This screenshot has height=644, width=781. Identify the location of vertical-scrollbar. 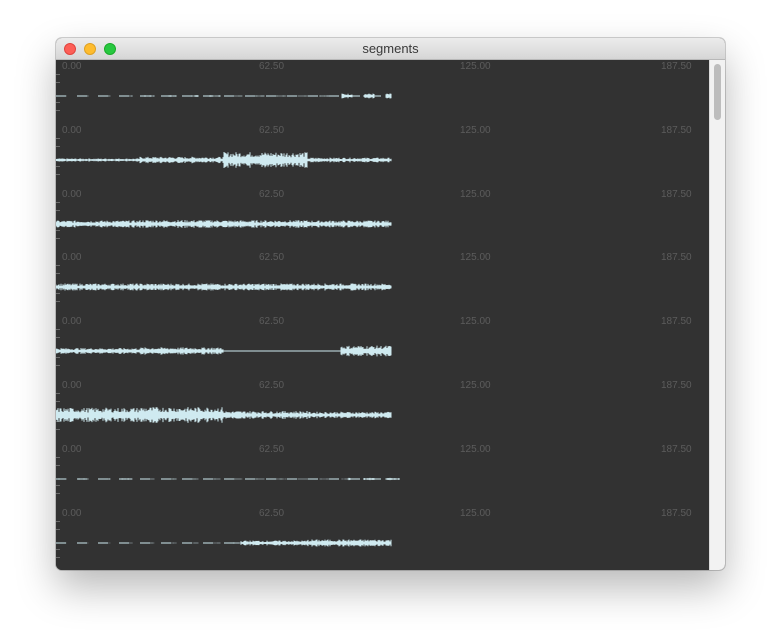
(717, 315).